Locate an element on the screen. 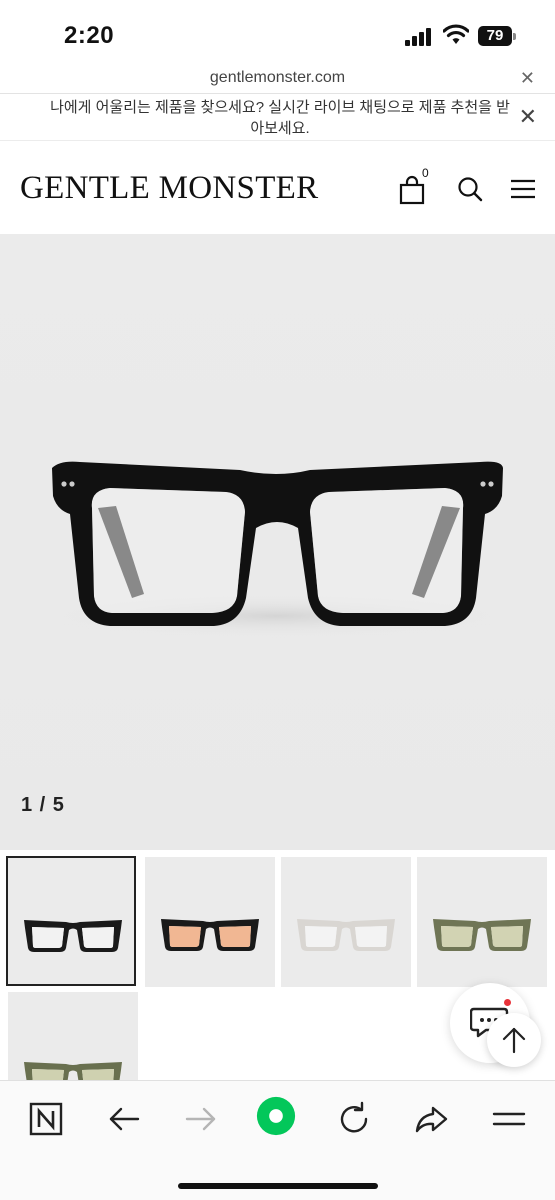  forward-button is located at coordinates (201, 1119).